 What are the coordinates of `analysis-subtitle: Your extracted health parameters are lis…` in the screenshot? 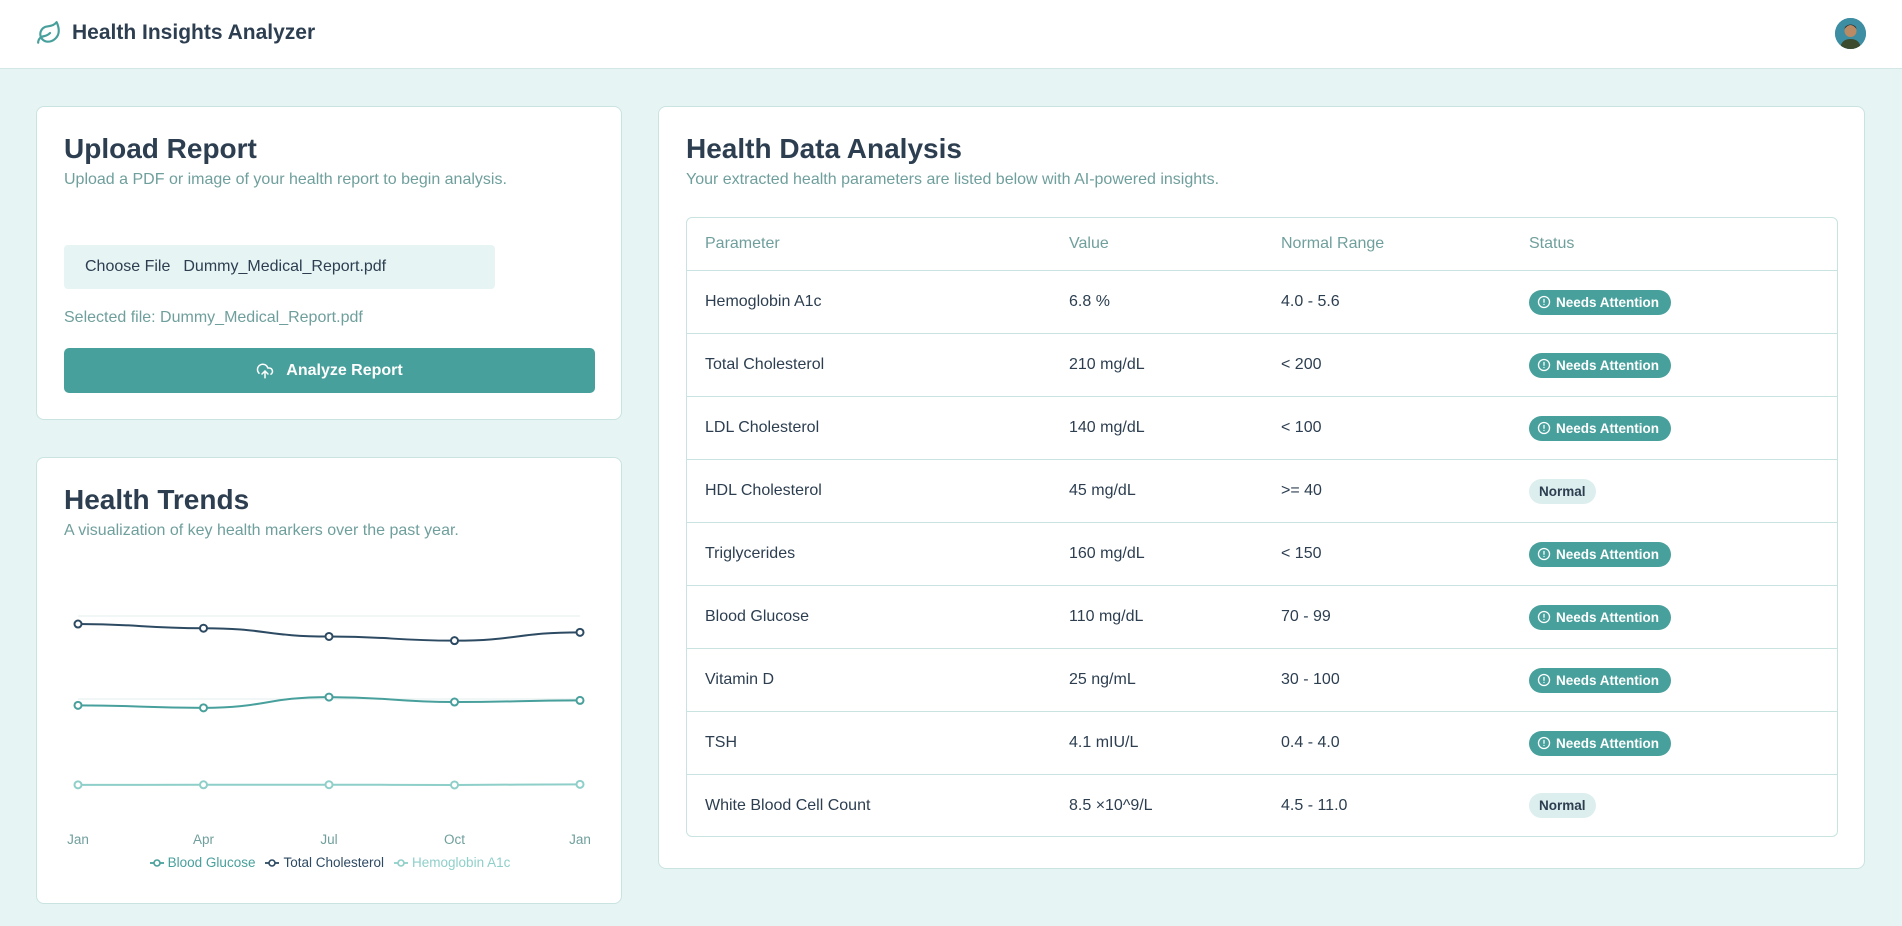 It's located at (953, 179).